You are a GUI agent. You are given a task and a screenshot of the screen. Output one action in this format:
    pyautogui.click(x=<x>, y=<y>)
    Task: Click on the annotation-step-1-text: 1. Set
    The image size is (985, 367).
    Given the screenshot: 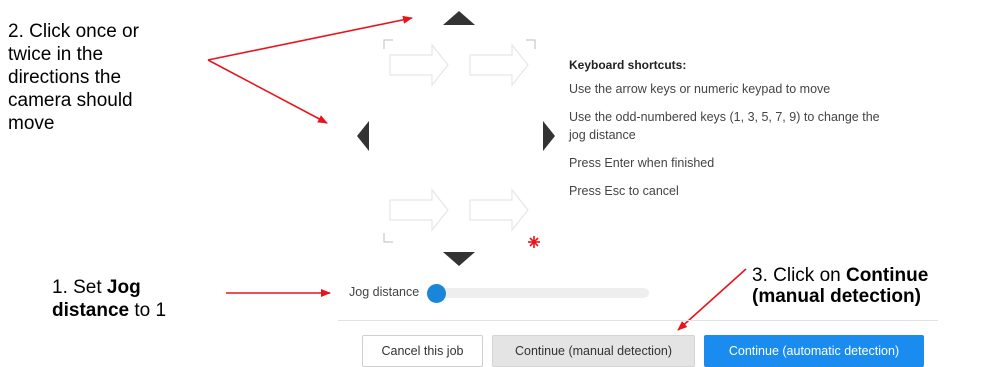 What is the action you would take?
    pyautogui.click(x=79, y=287)
    